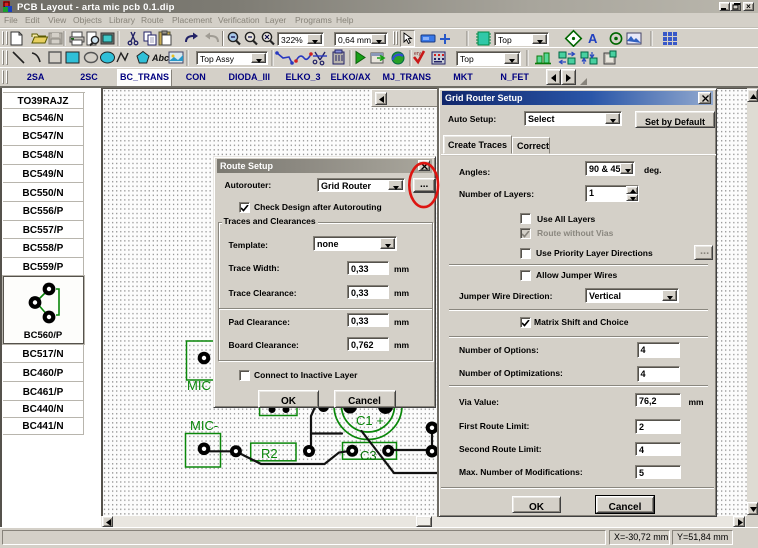  Describe the element at coordinates (269, 453) in the screenshot. I see `svg-text: R2` at that location.